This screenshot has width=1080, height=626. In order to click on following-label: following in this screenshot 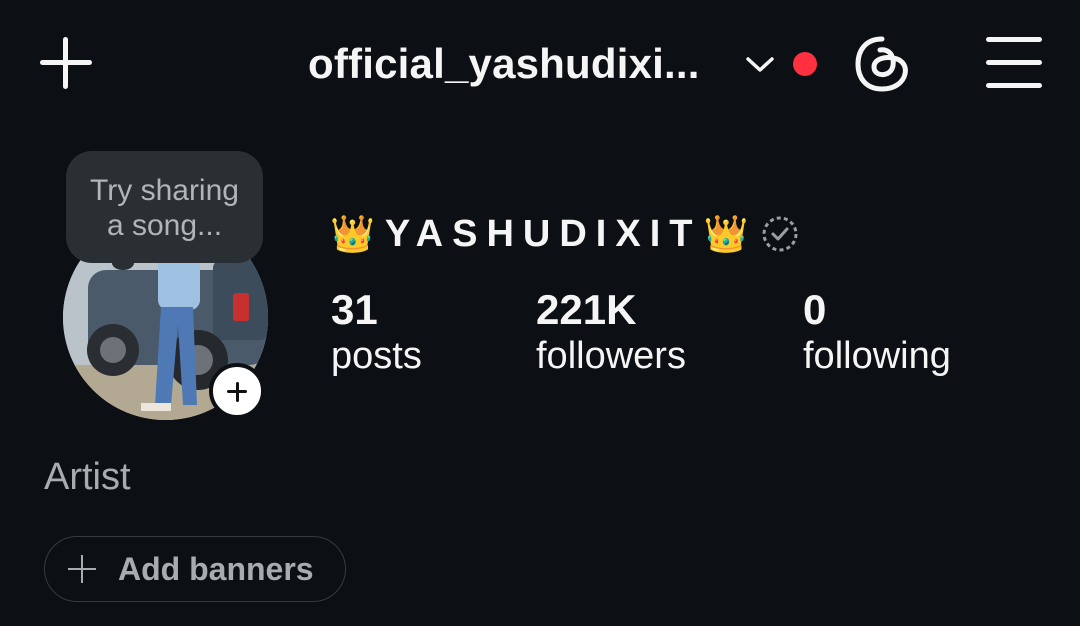, I will do `click(877, 356)`.